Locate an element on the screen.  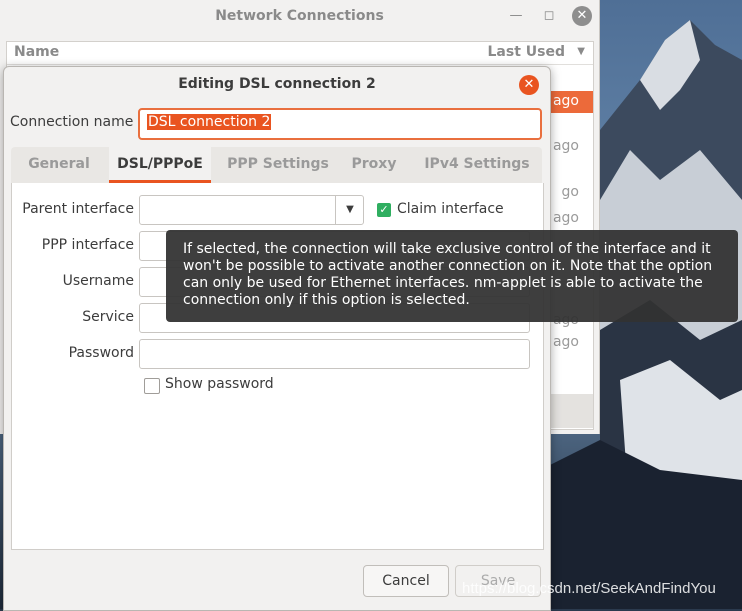
connection-name-value: DSL connection 2 is located at coordinates (209, 122).